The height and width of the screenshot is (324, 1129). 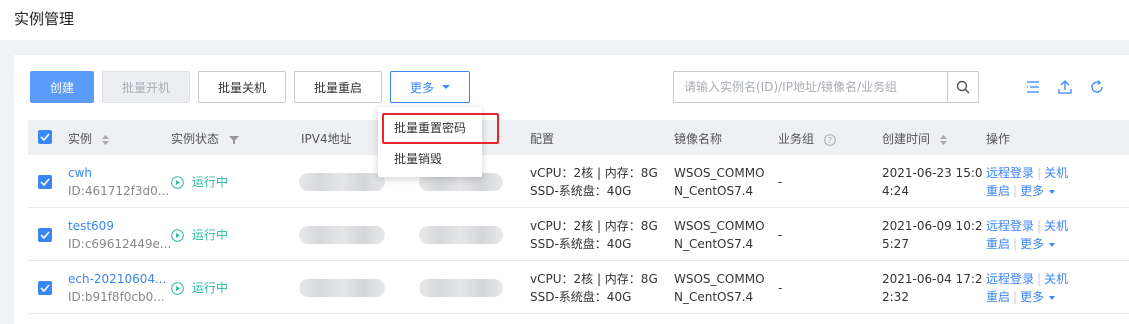 What do you see at coordinates (564, 20) in the screenshot?
I see `page-header: 实例管理` at bounding box center [564, 20].